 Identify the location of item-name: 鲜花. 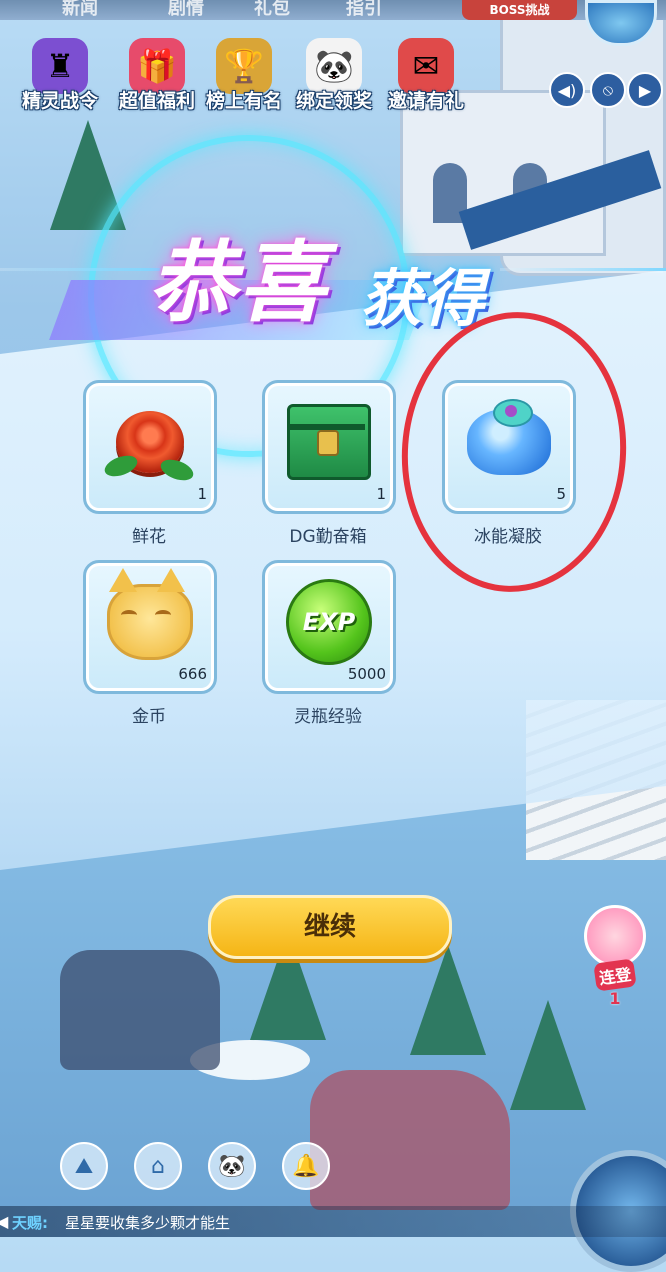
(149, 537).